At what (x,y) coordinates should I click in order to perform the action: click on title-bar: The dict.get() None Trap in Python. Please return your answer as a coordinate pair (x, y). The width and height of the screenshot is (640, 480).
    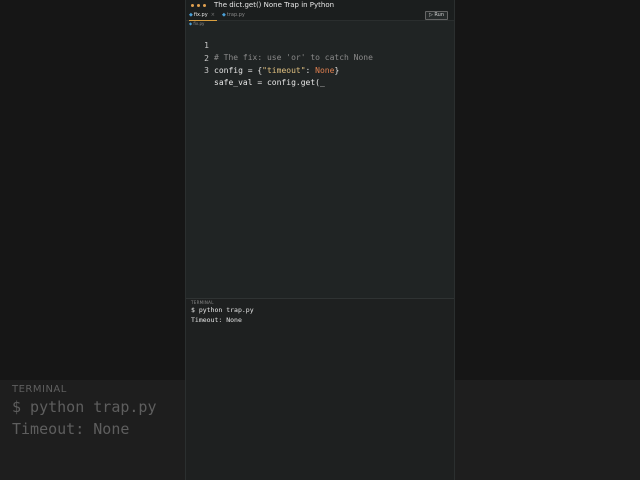
    Looking at the image, I should click on (320, 5).